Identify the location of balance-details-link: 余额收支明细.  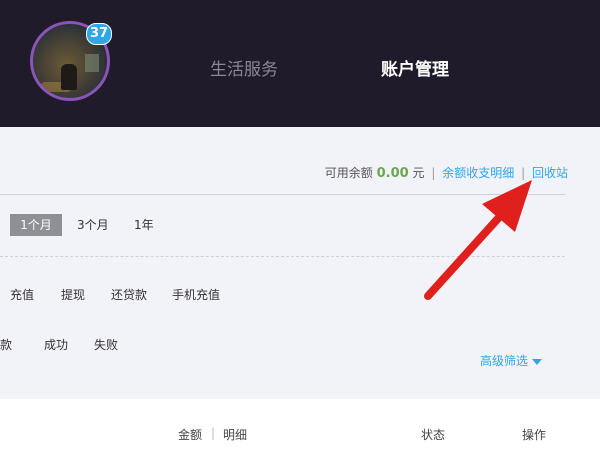
(478, 173).